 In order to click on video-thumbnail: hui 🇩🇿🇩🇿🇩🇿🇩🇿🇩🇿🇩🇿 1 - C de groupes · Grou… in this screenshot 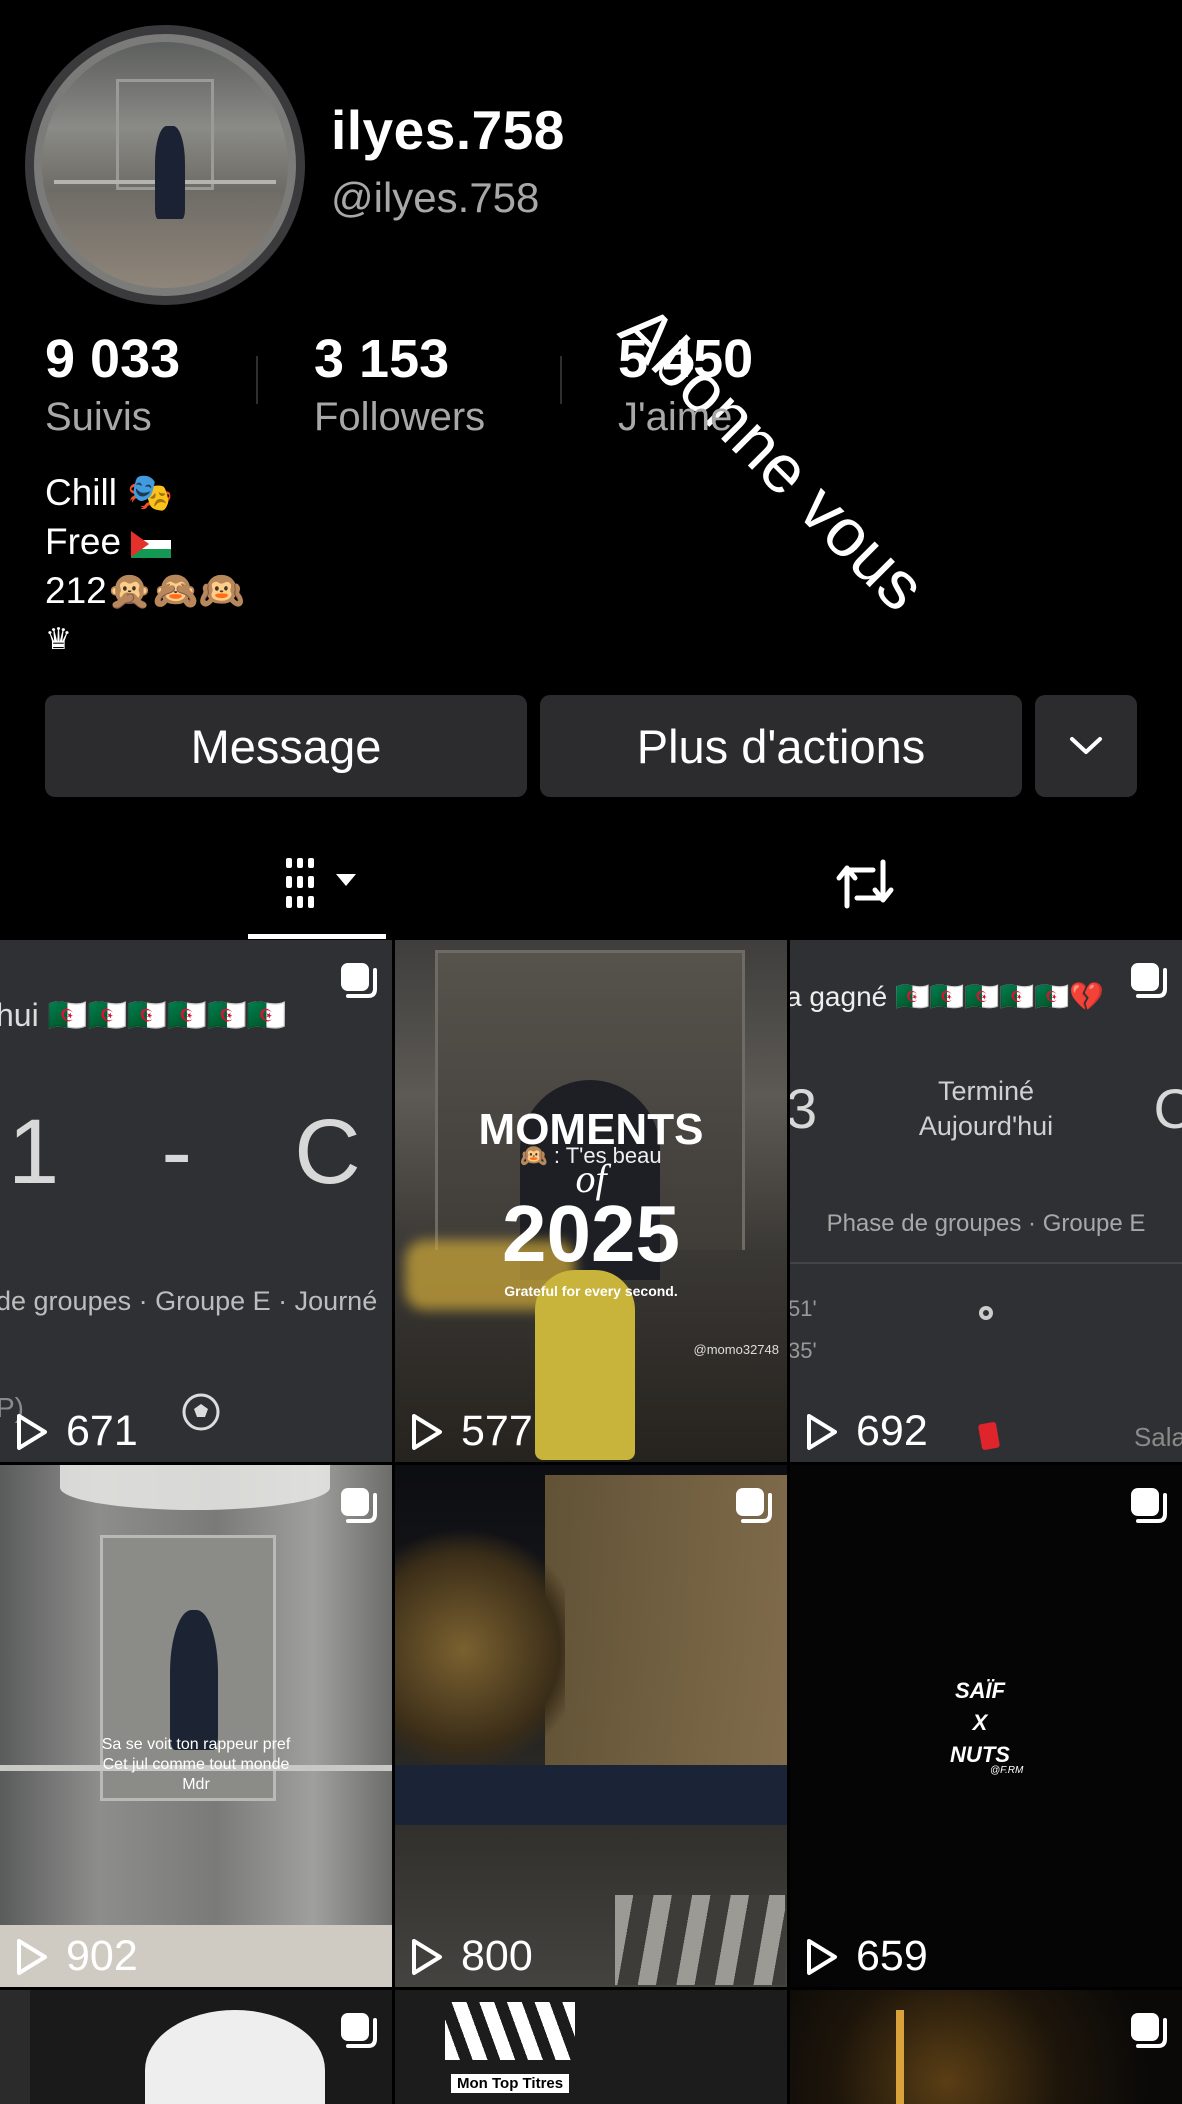, I will do `click(196, 1201)`.